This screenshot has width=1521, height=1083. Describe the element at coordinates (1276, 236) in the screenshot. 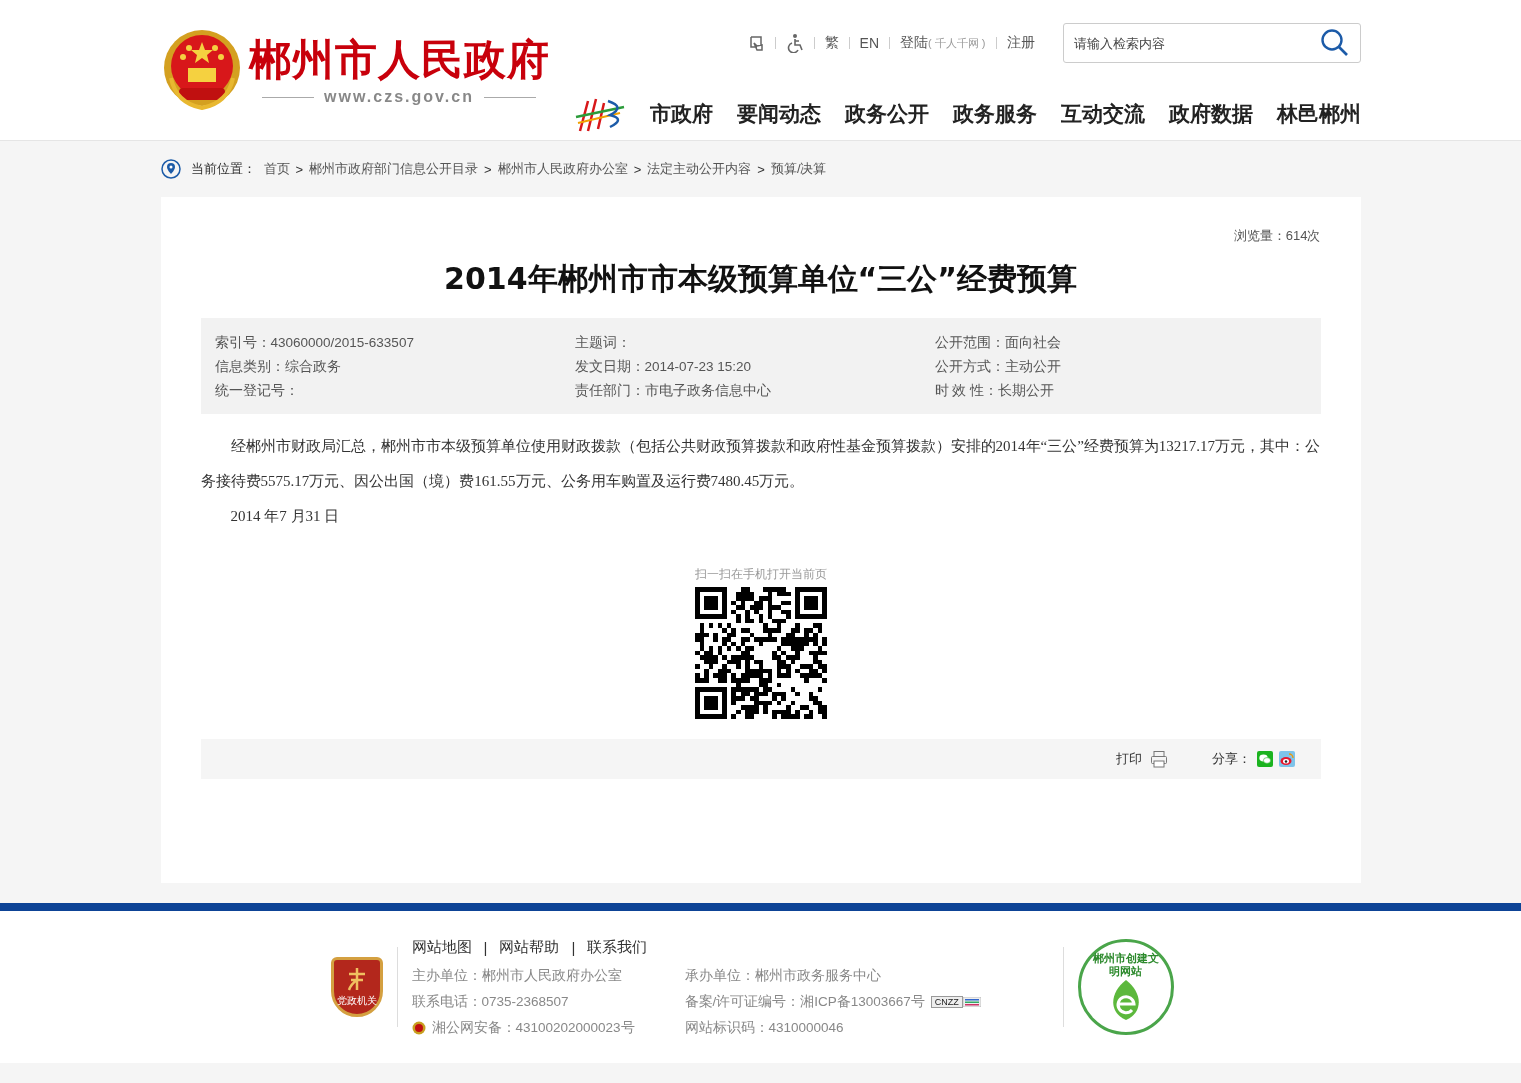

I see `view-count: 浏览量：614次` at that location.